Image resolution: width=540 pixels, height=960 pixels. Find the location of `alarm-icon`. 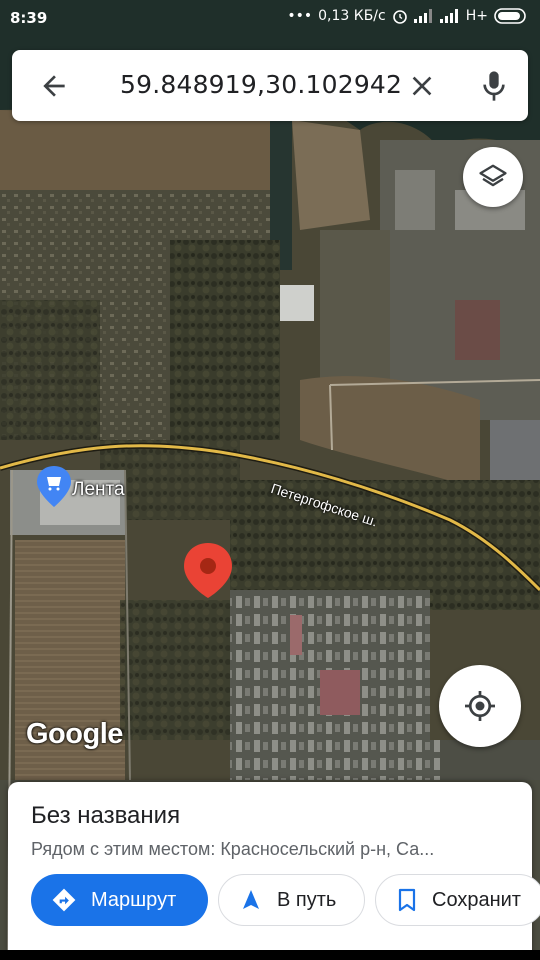

alarm-icon is located at coordinates (399, 17).